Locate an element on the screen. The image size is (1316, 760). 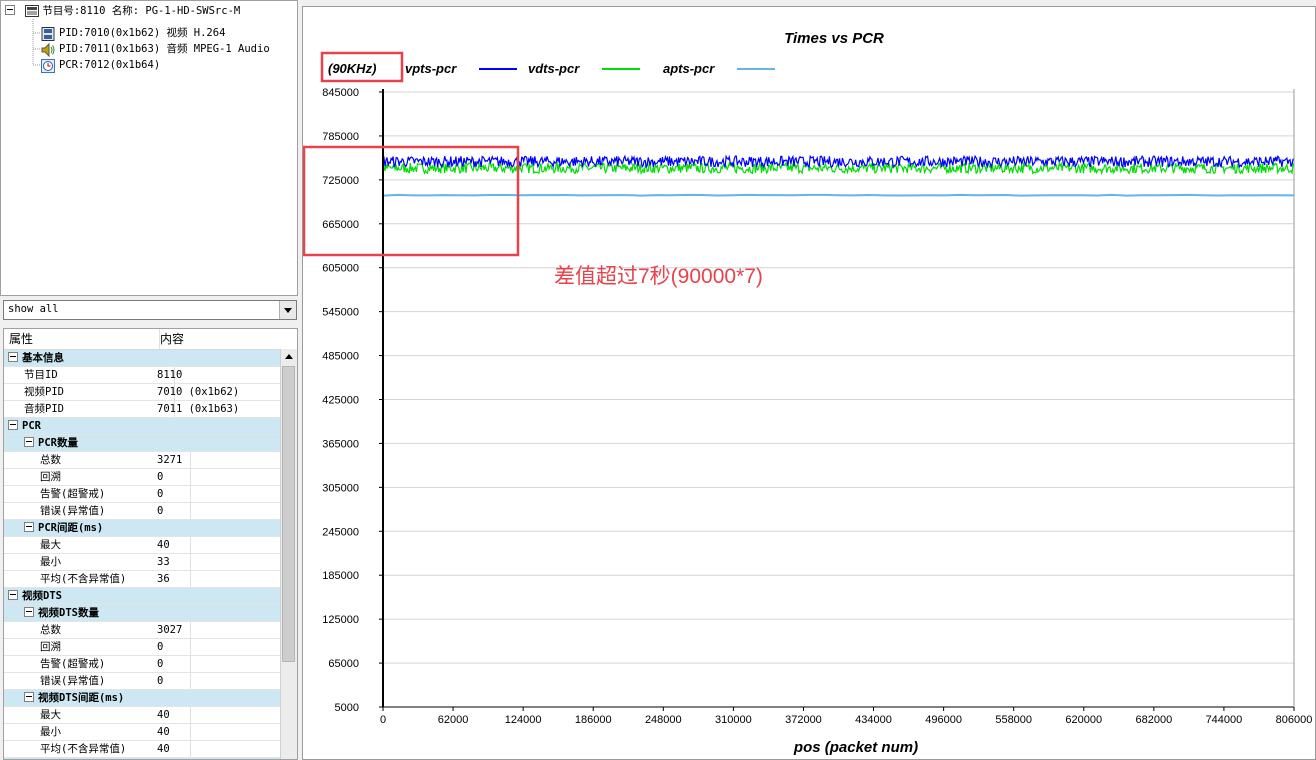
tree-node-pcr: PCR:7012(0x1b64) is located at coordinates (100, 65).